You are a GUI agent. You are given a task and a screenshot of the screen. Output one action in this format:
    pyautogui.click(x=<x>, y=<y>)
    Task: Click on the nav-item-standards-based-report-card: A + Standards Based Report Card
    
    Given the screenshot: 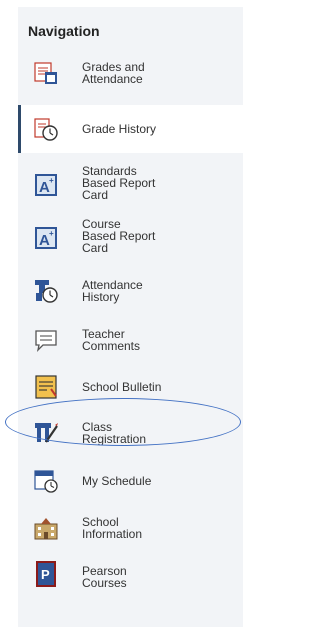 What is the action you would take?
    pyautogui.click(x=130, y=185)
    